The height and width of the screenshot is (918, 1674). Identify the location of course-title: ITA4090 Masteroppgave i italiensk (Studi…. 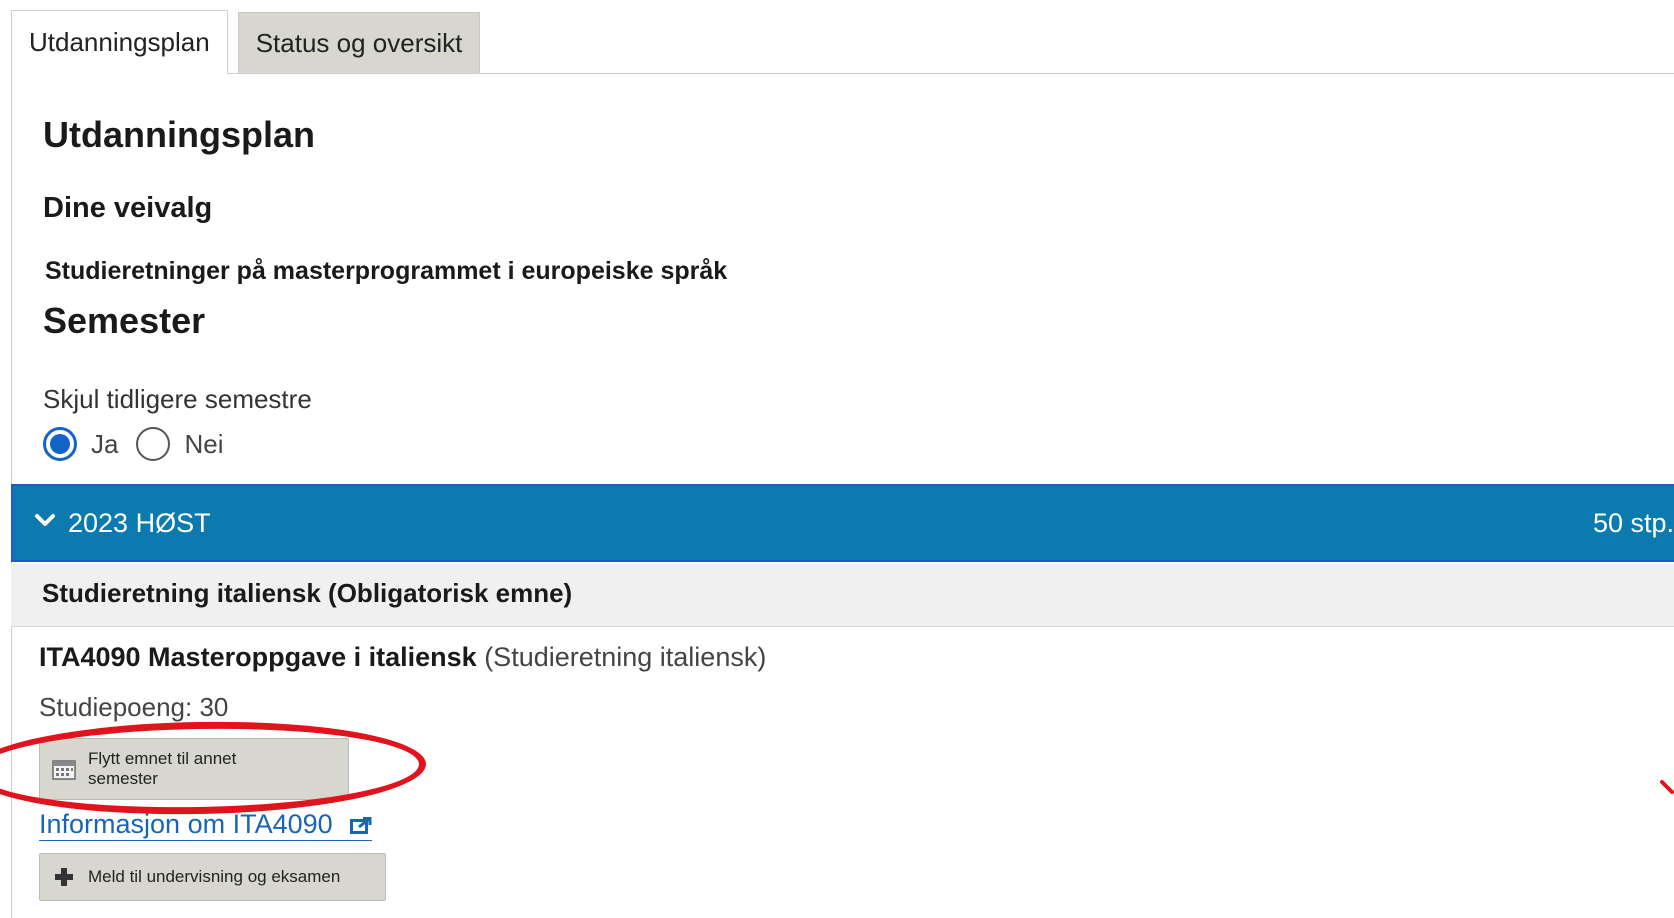
(402, 657).